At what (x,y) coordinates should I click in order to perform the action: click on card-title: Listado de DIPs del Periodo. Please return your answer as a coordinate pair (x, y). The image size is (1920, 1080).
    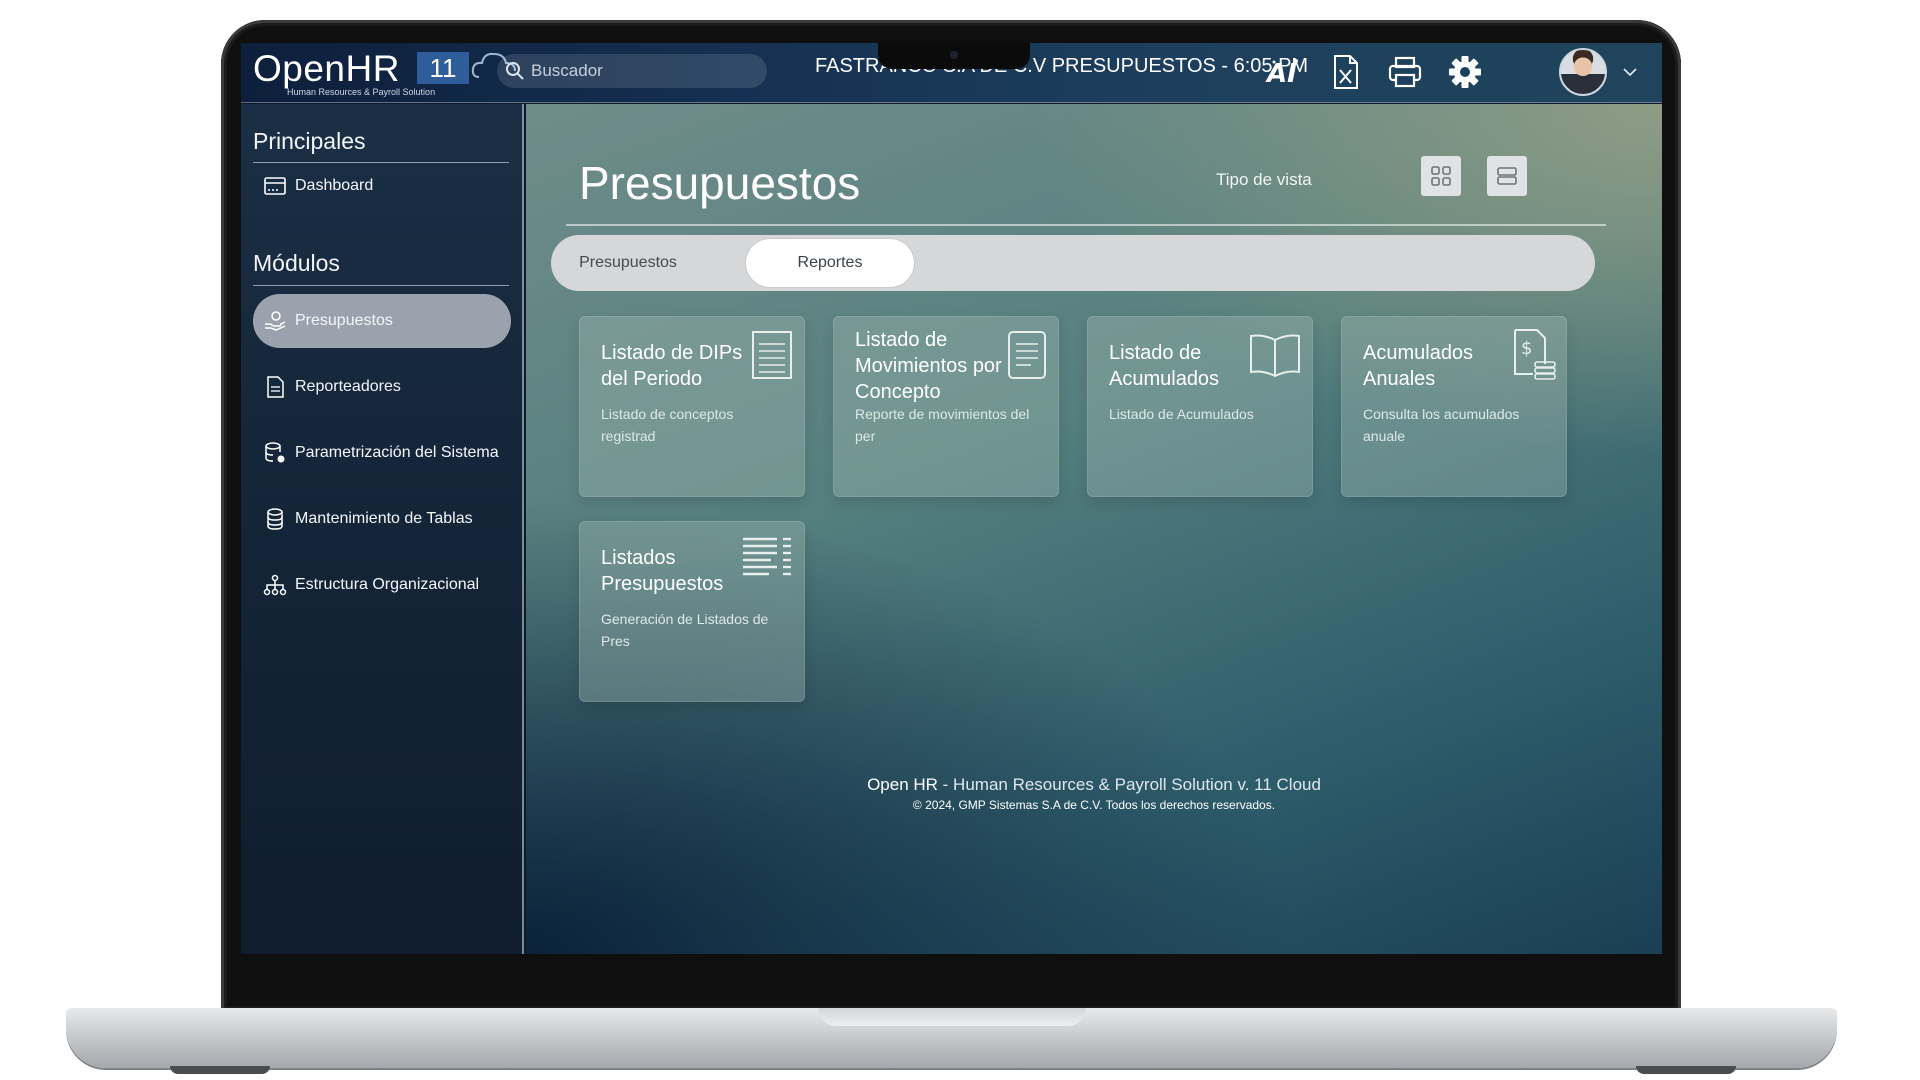
    Looking at the image, I should click on (672, 366).